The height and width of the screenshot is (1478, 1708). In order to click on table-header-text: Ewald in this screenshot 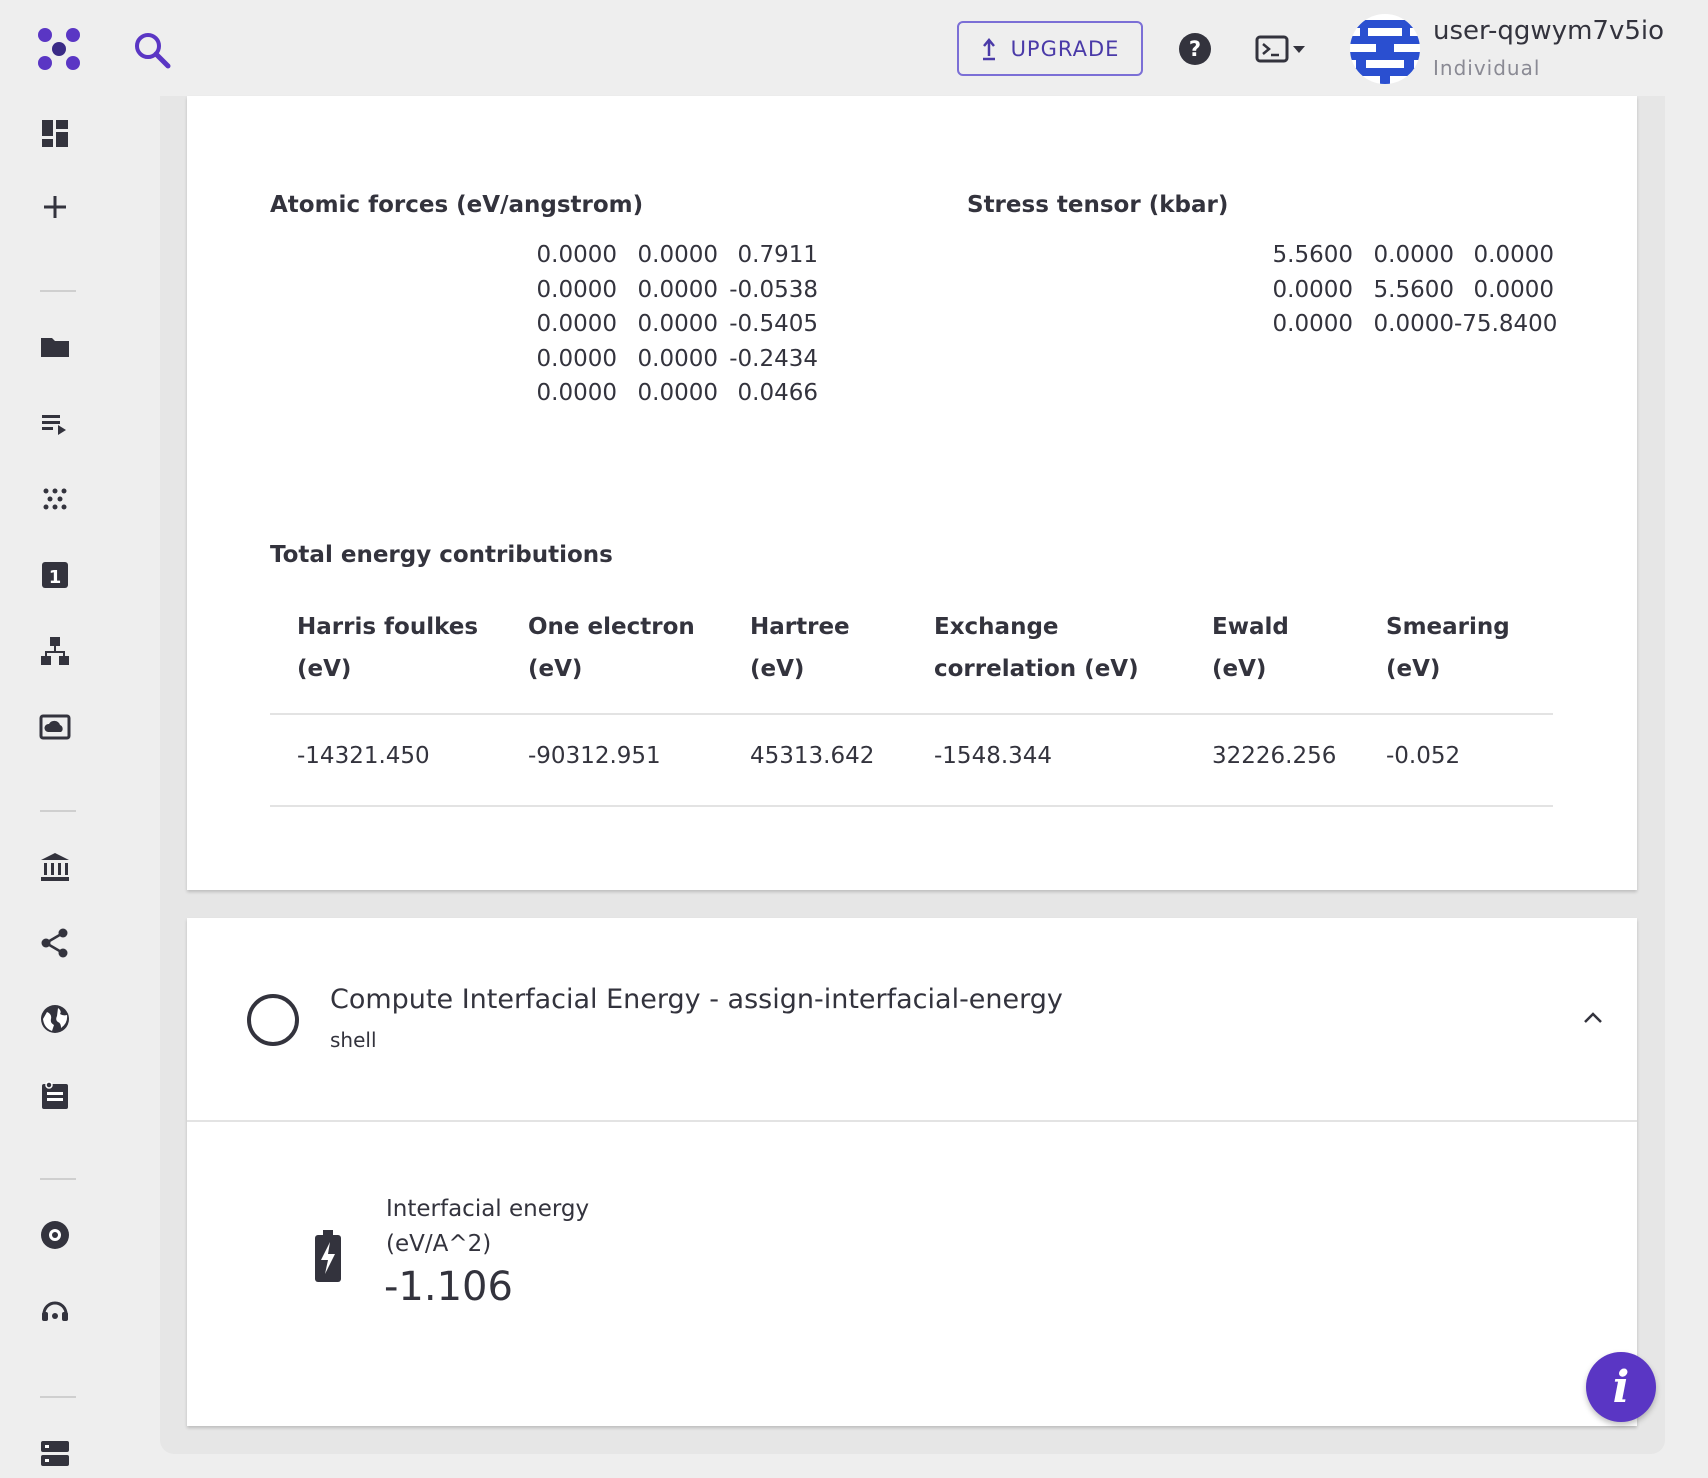, I will do `click(1250, 627)`.